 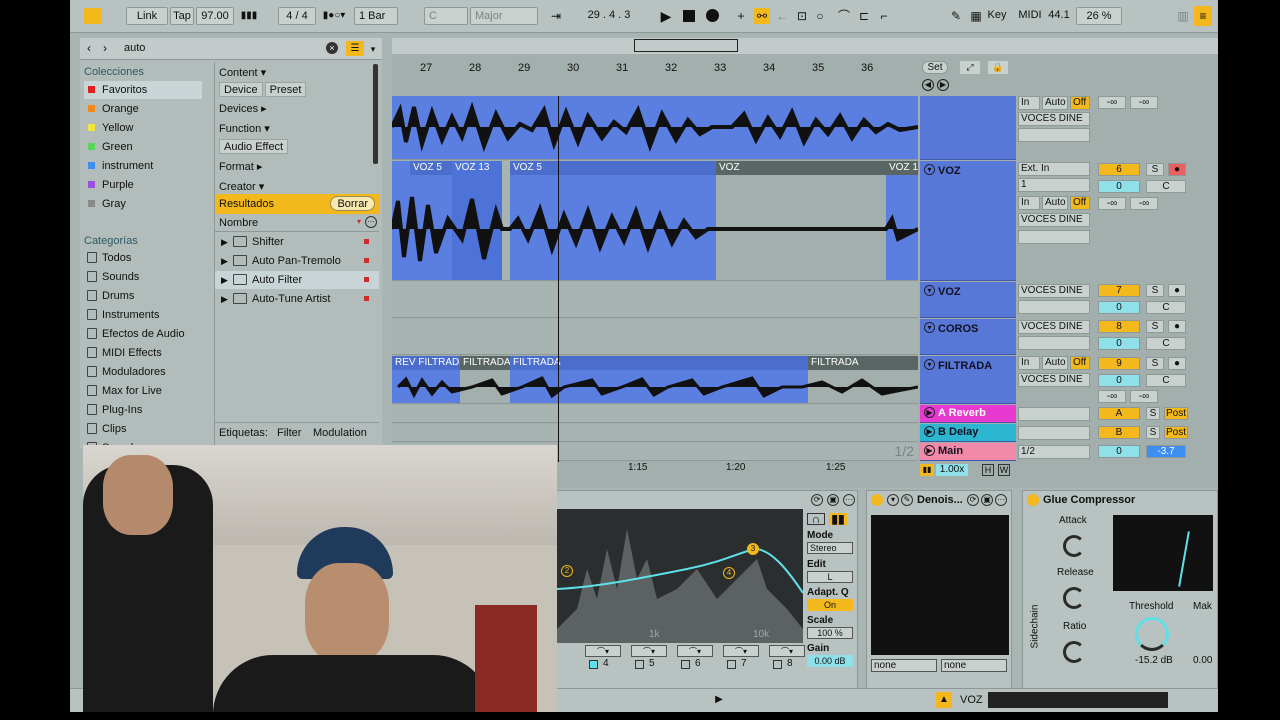 What do you see at coordinates (952, 470) in the screenshot?
I see `zoom-field: 1.00x` at bounding box center [952, 470].